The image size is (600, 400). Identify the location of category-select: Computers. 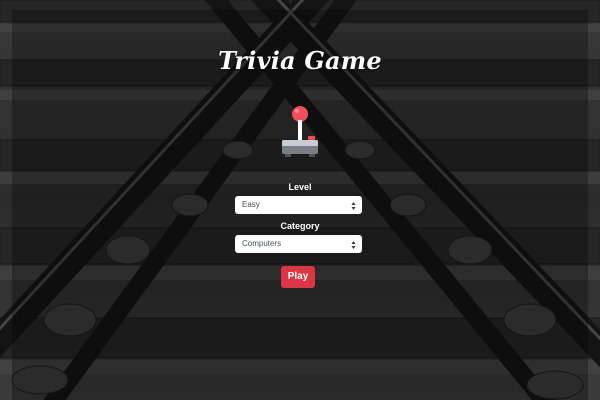
(298, 244).